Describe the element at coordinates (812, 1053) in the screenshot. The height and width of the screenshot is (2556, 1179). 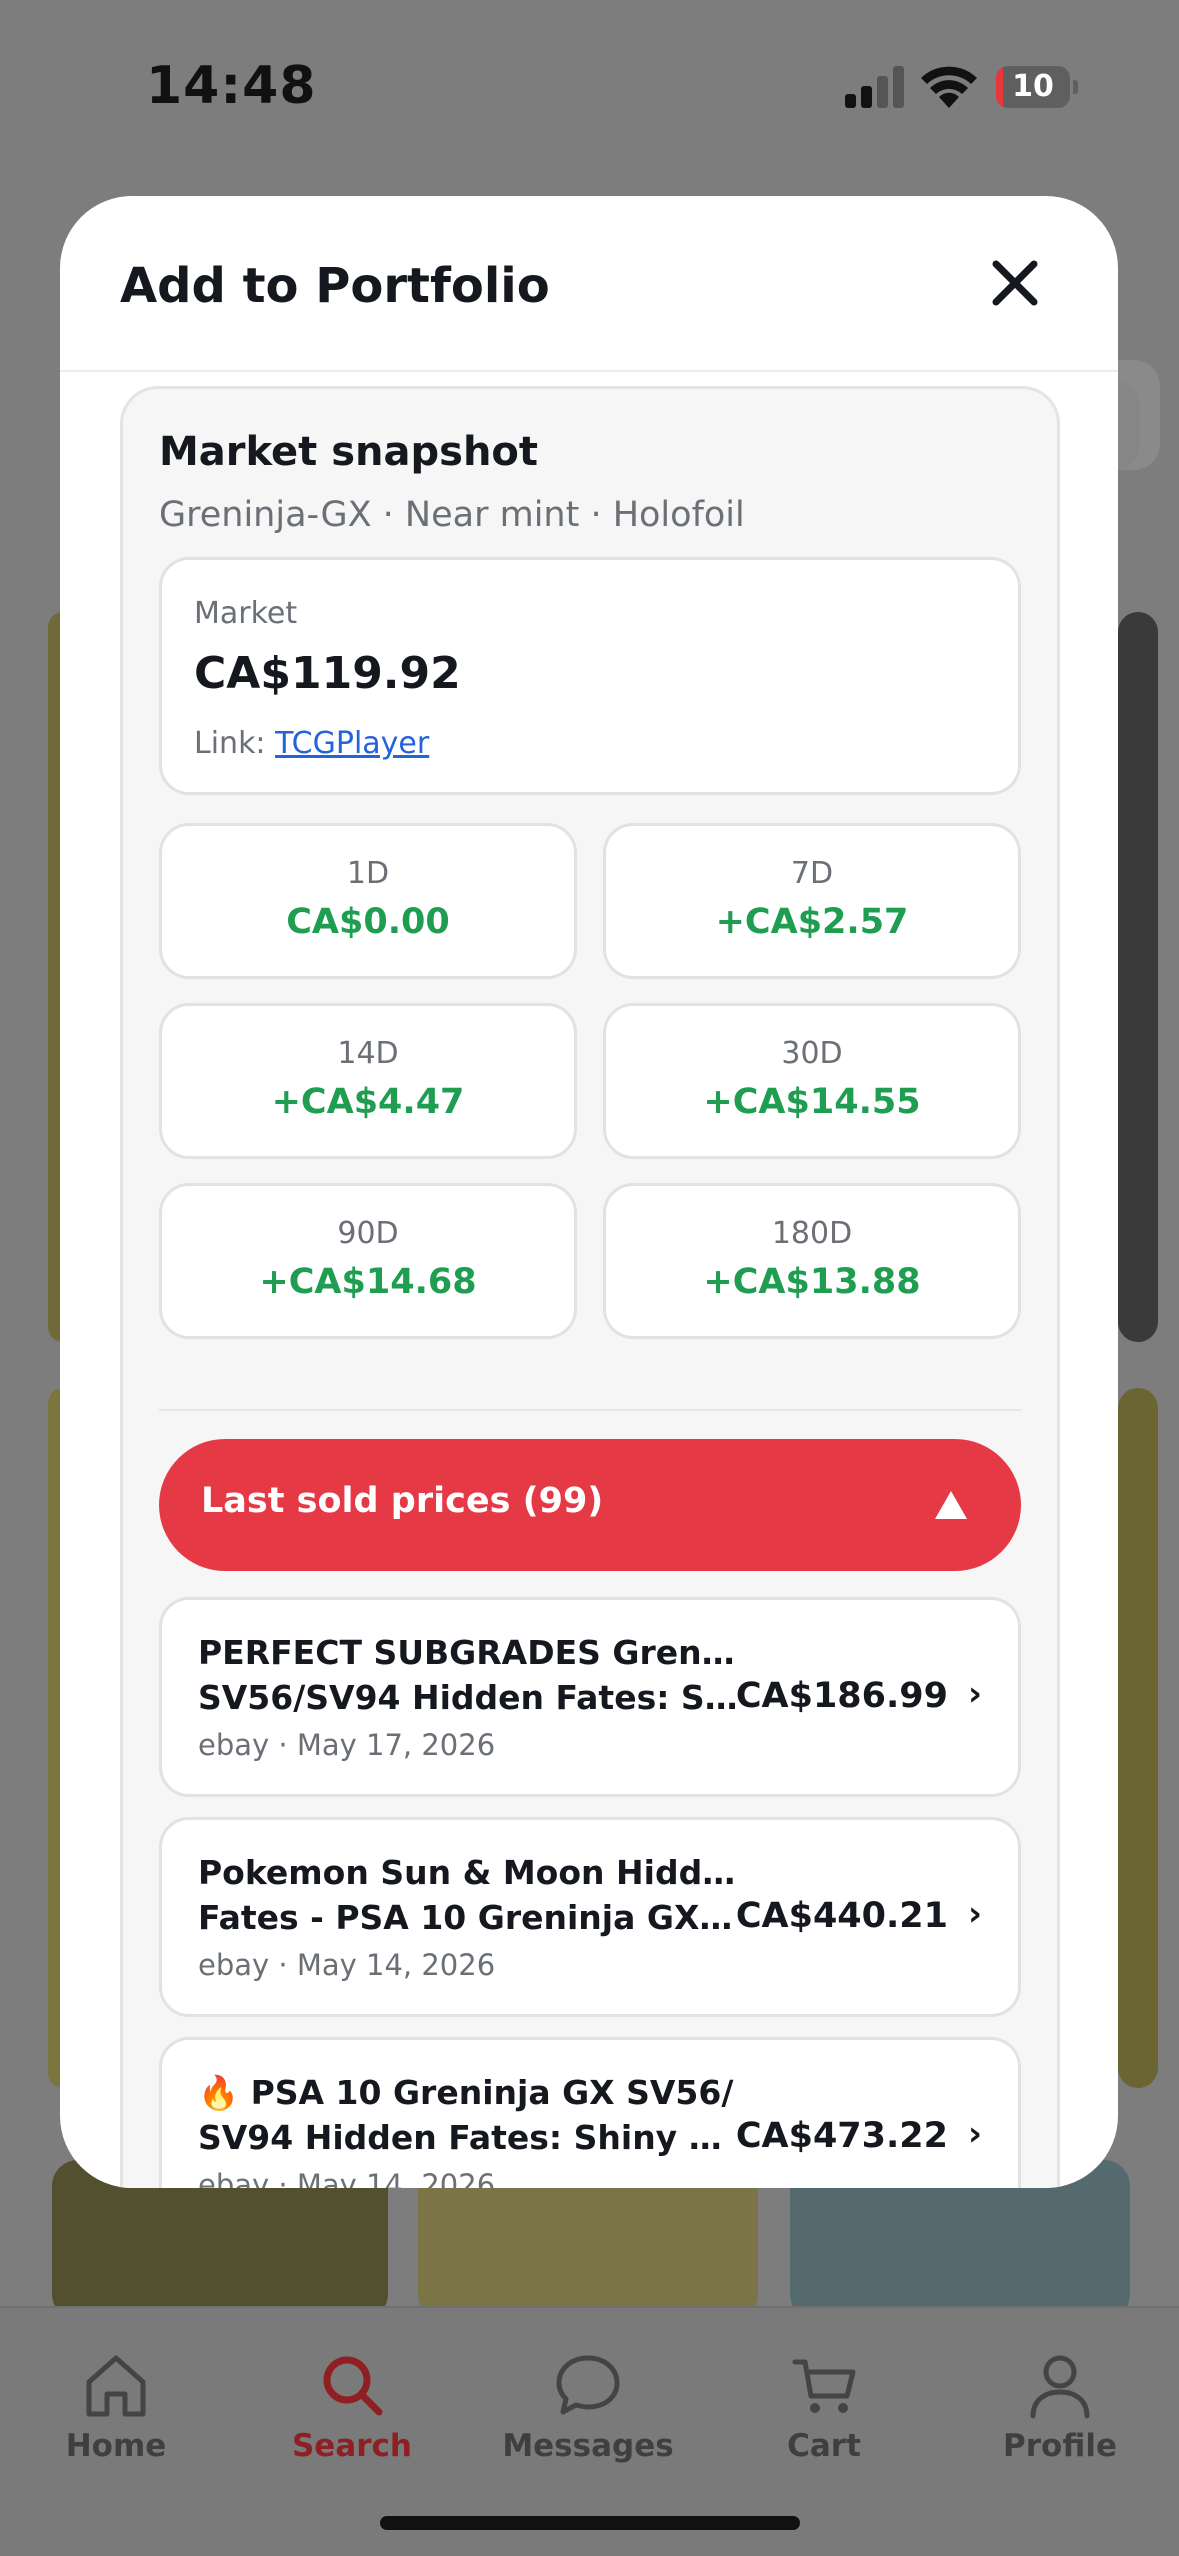
I see `change-period: 30D` at that location.